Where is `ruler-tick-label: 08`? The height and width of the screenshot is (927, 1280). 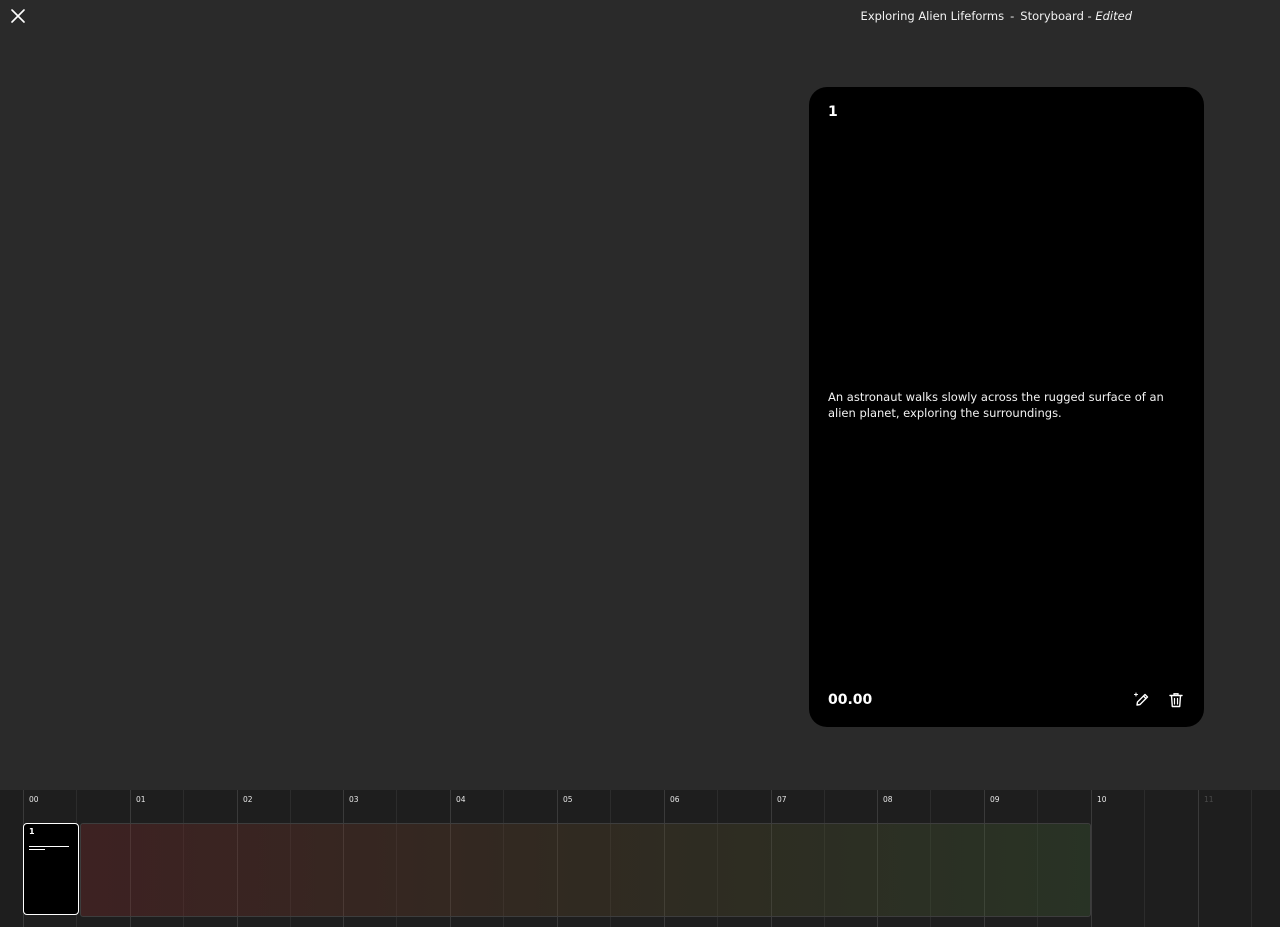
ruler-tick-label: 08 is located at coordinates (888, 799).